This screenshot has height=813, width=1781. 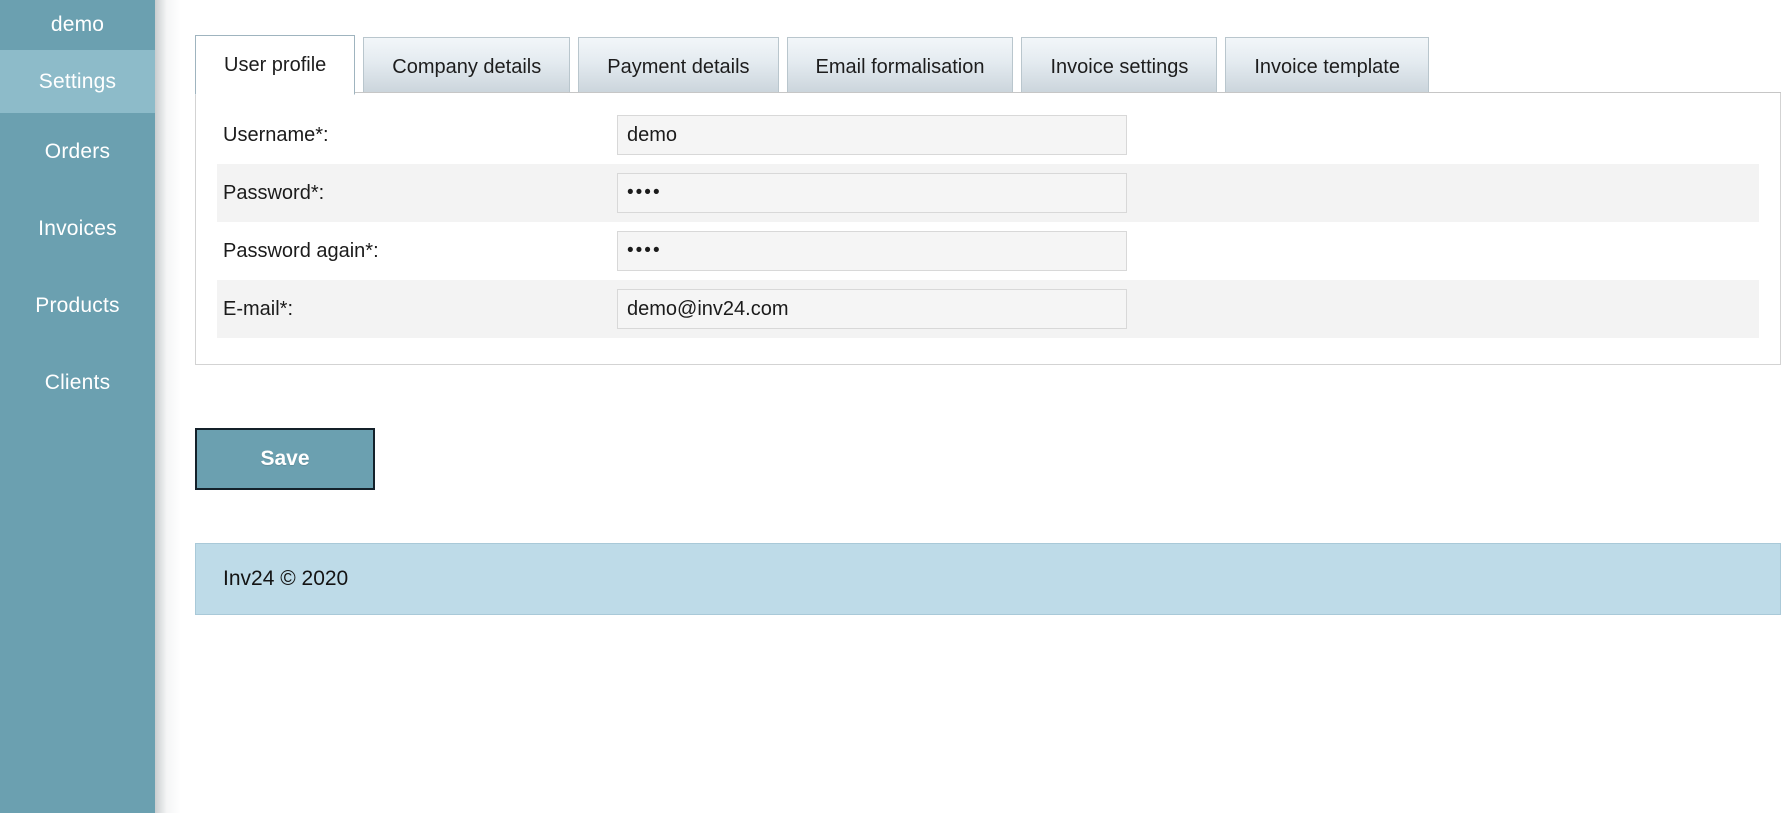 I want to click on password-input, so click(x=872, y=193).